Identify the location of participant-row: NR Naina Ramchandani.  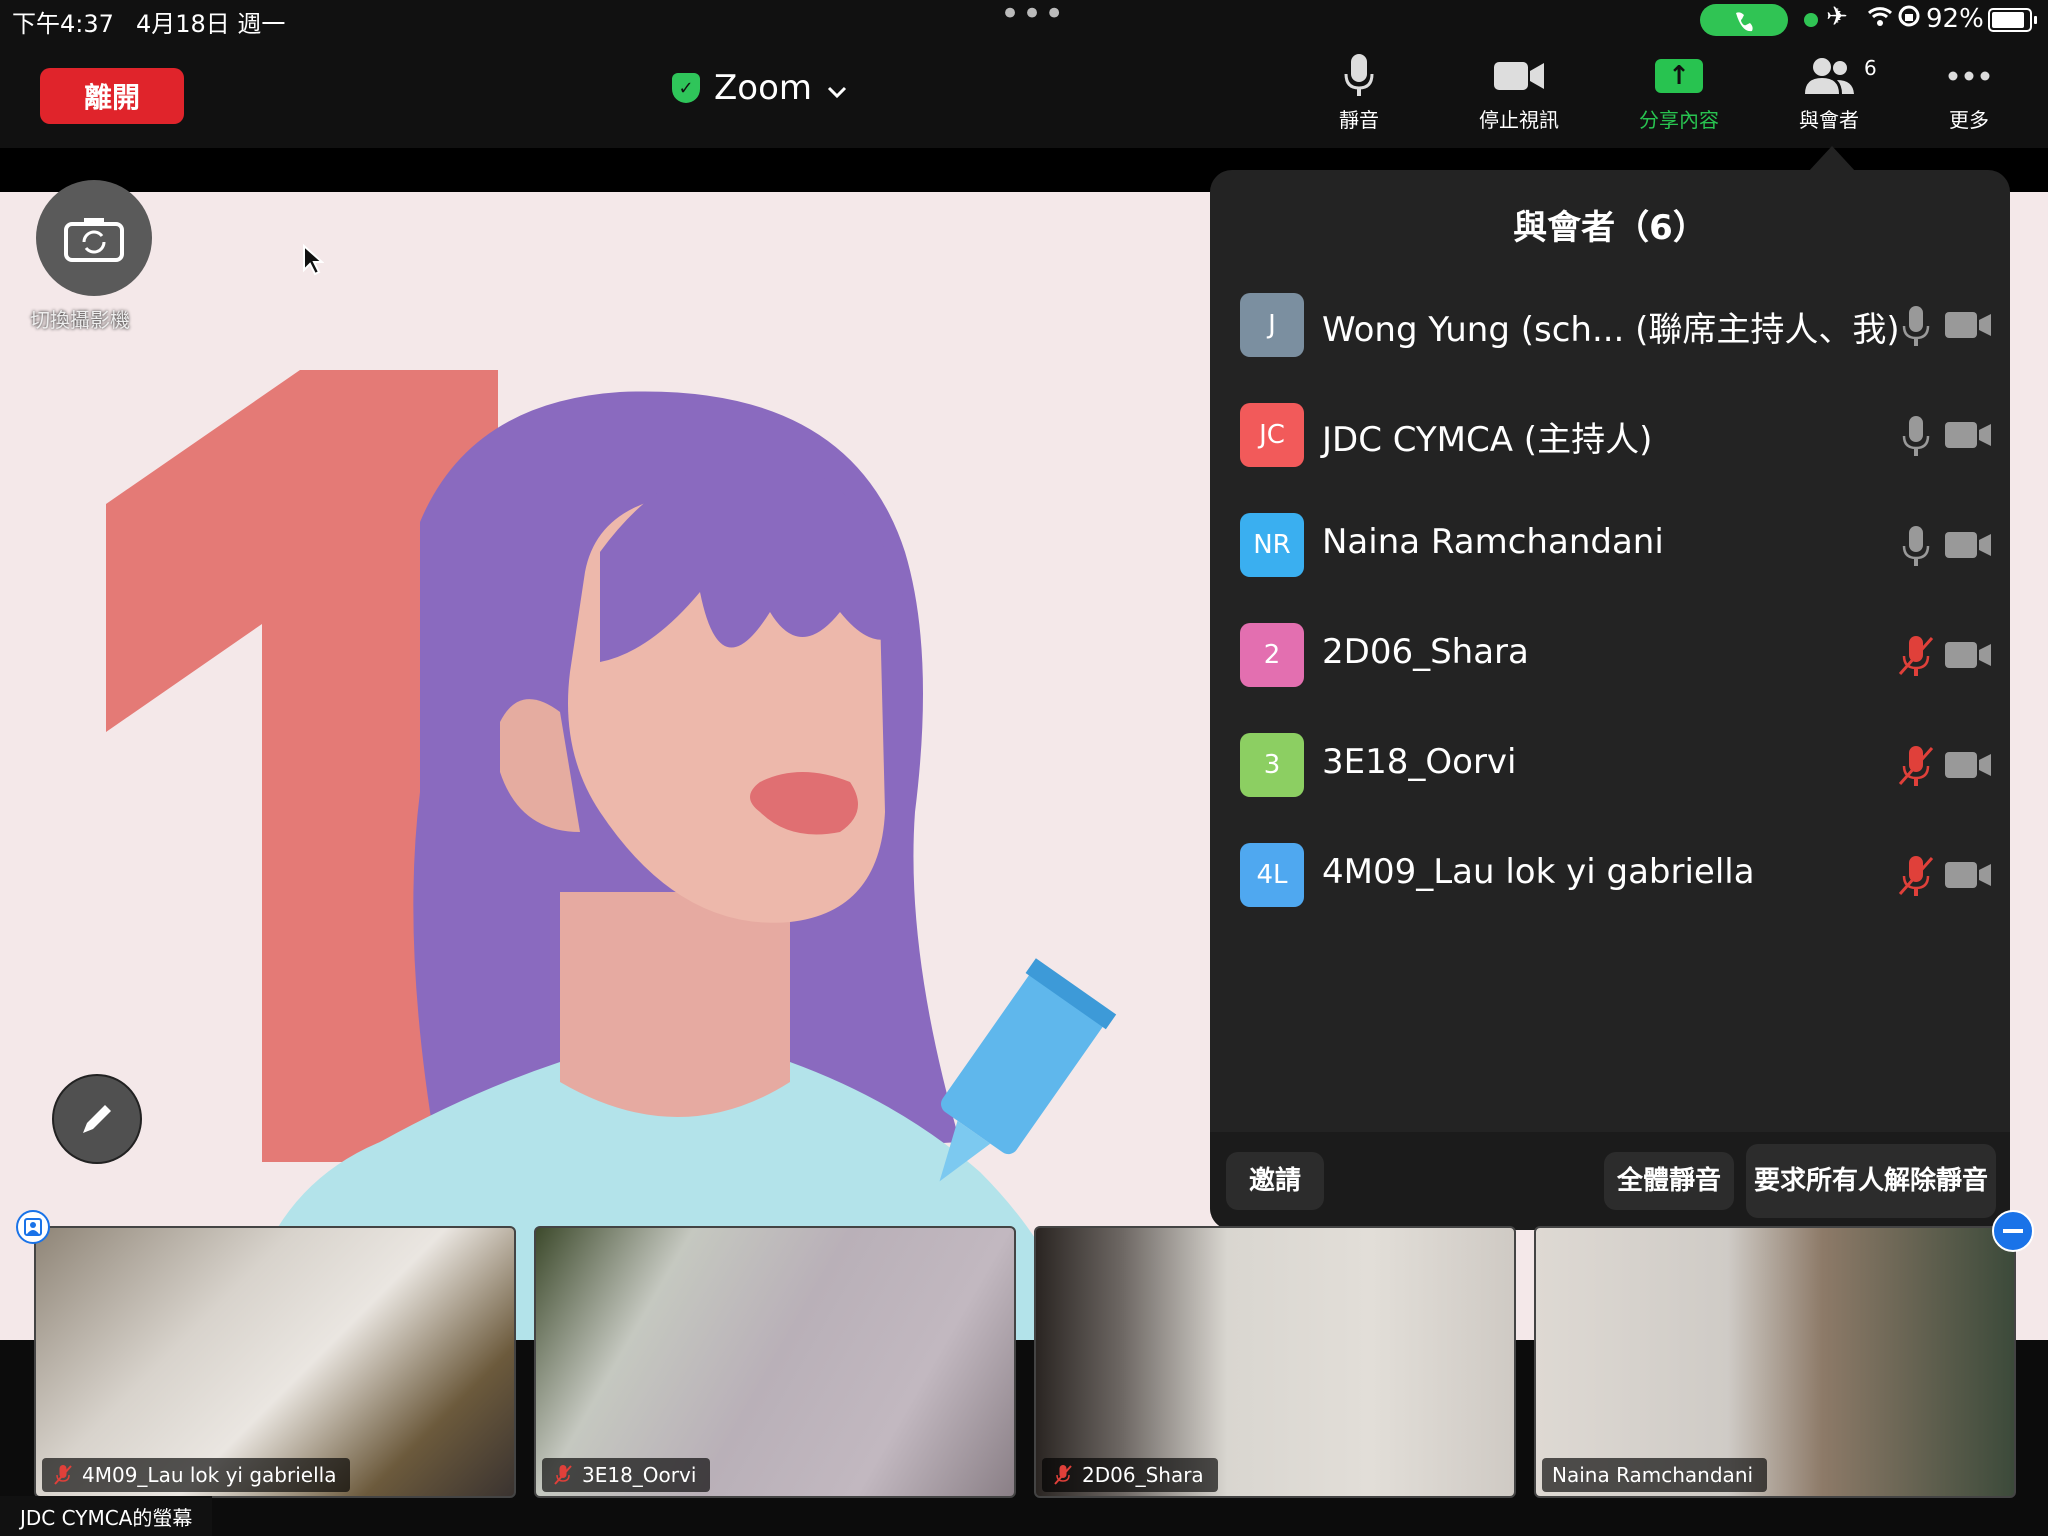
(1620, 545).